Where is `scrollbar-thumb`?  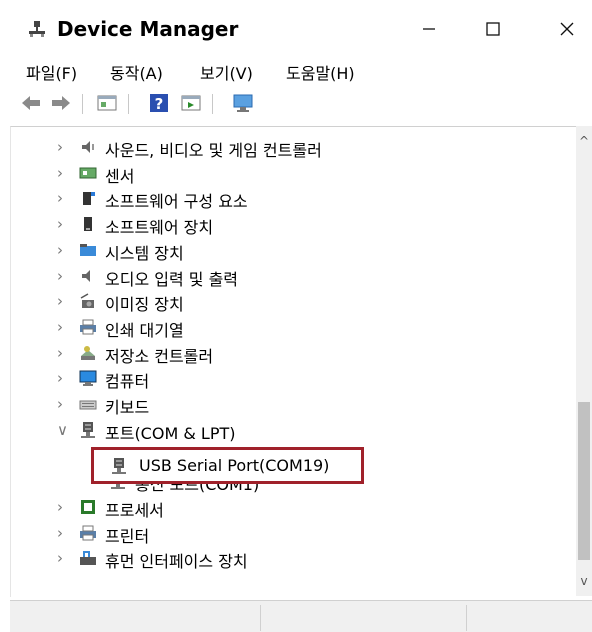
scrollbar-thumb is located at coordinates (584, 481).